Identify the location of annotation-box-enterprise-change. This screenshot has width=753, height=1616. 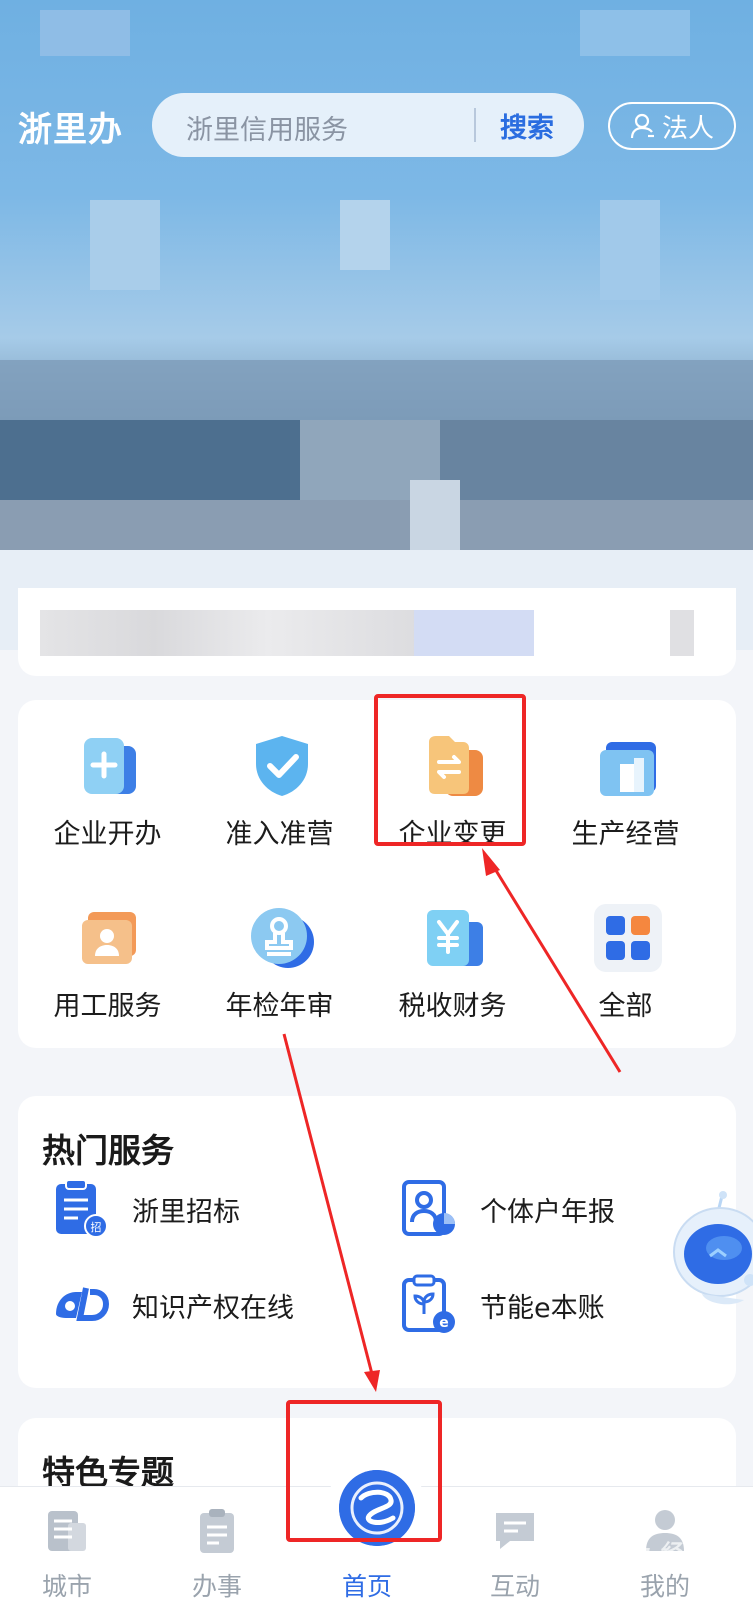
(450, 770).